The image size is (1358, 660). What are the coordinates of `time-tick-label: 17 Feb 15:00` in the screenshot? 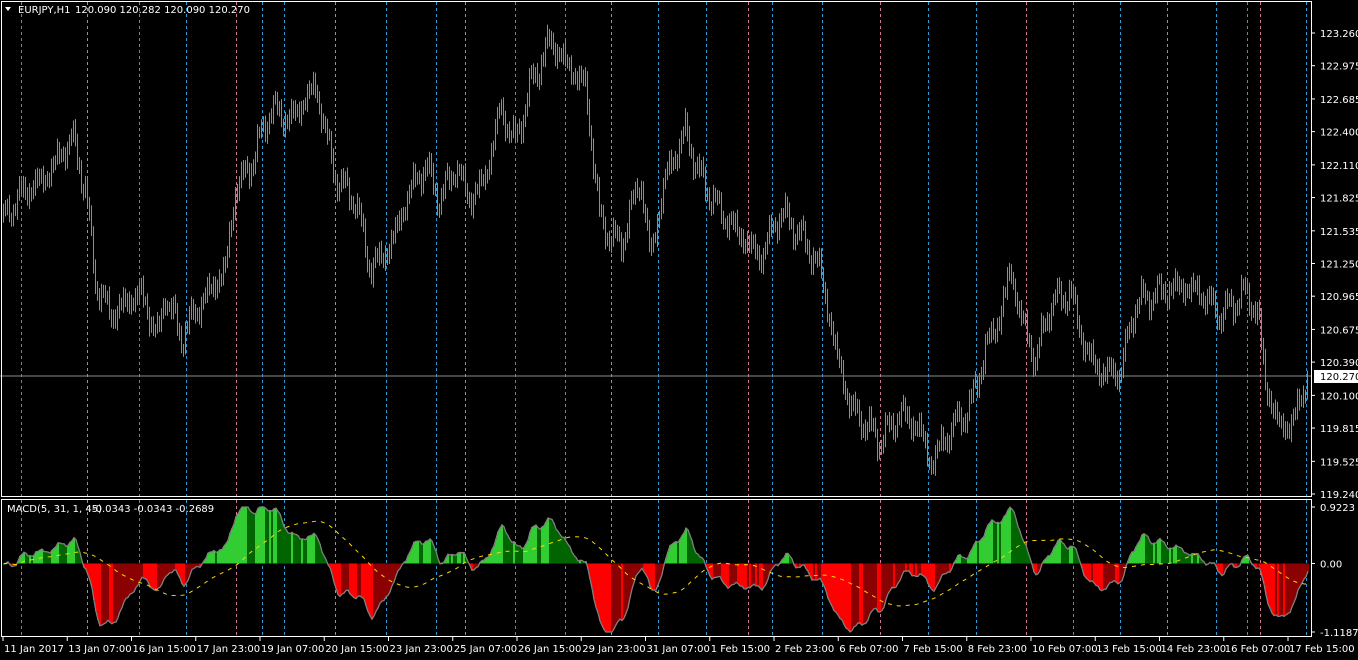 It's located at (1322, 649).